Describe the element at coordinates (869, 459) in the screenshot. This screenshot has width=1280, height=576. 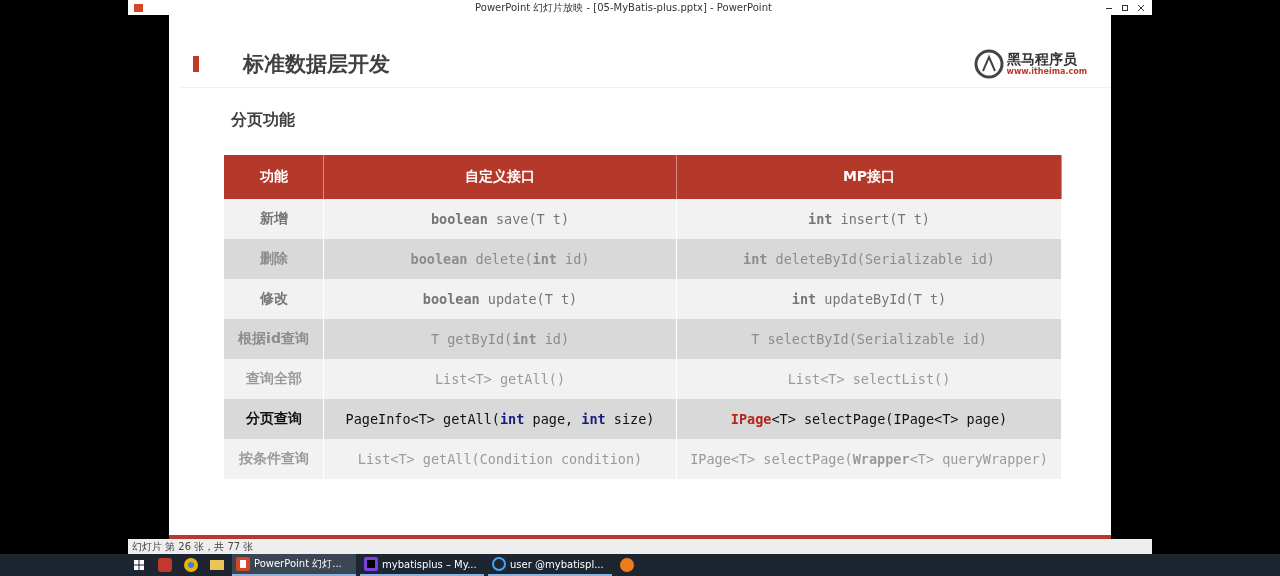
I see `table-cell: IPage<T> selectPage(Wrapper<T> queryWrapper)` at that location.